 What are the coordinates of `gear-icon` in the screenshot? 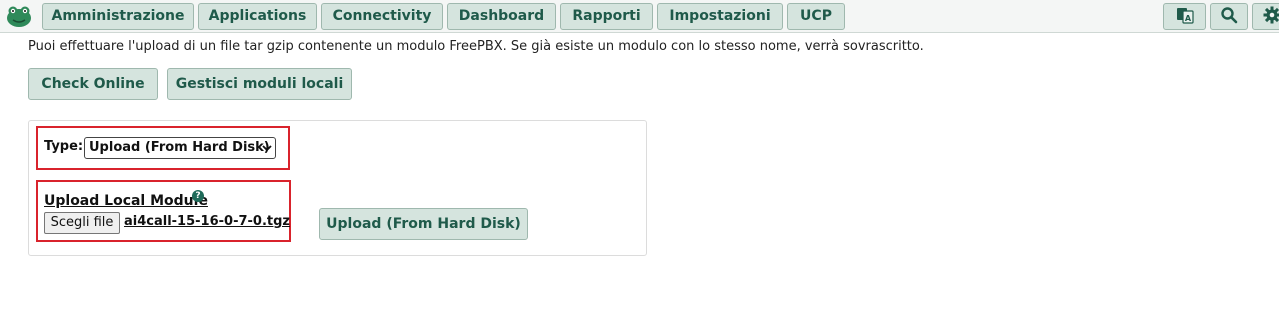 It's located at (1271, 17).